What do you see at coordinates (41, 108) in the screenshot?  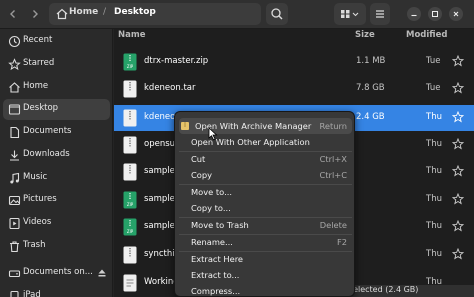 I see `sidebar-item-label: Desktop` at bounding box center [41, 108].